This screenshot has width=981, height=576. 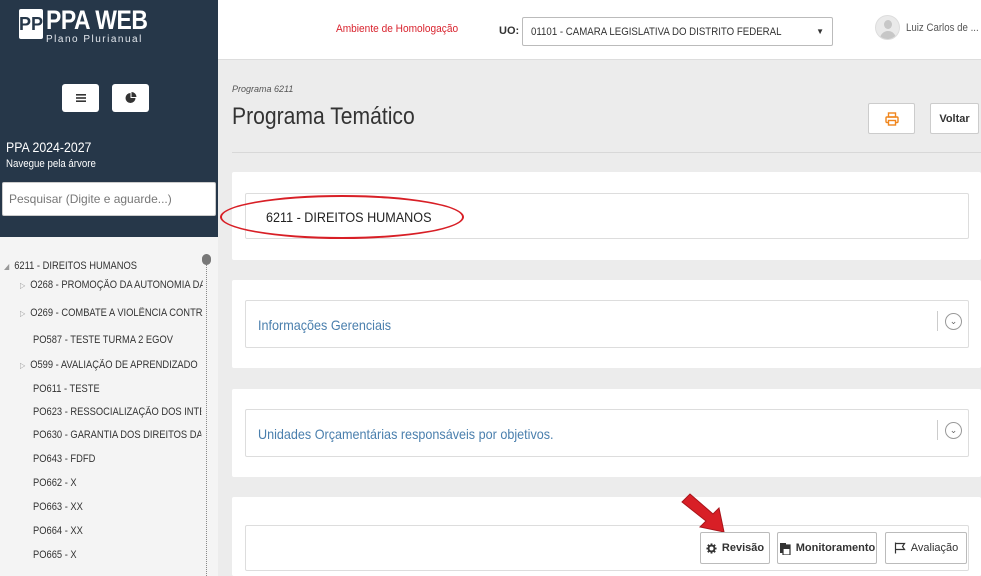 What do you see at coordinates (64, 459) in the screenshot?
I see `tree-item: PO643 - FDFD` at bounding box center [64, 459].